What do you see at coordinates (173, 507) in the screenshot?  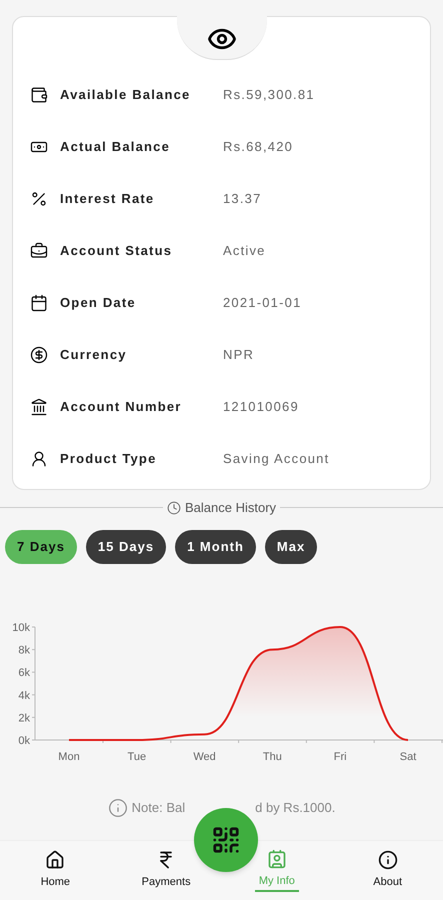 I see `clock-icon` at bounding box center [173, 507].